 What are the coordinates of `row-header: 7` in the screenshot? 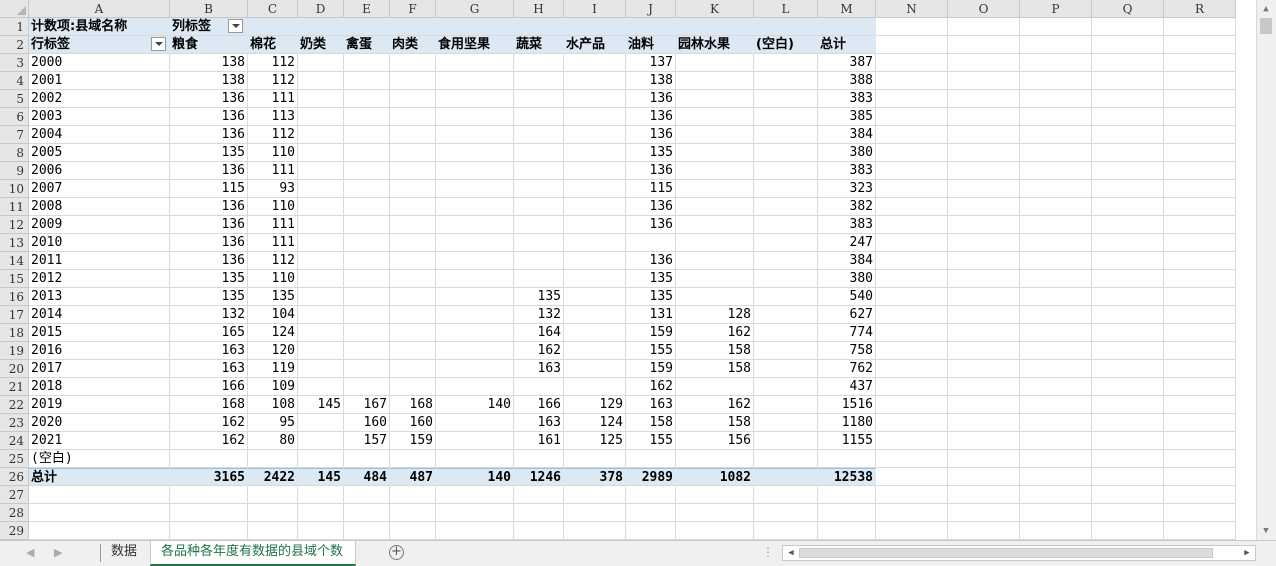 It's located at (14, 135).